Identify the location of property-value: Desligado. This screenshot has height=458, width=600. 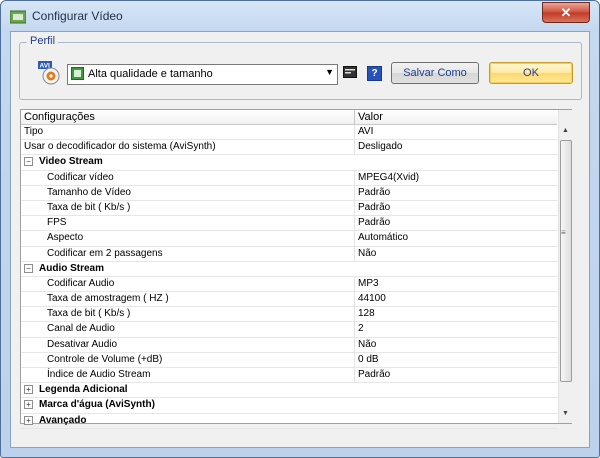
(380, 146).